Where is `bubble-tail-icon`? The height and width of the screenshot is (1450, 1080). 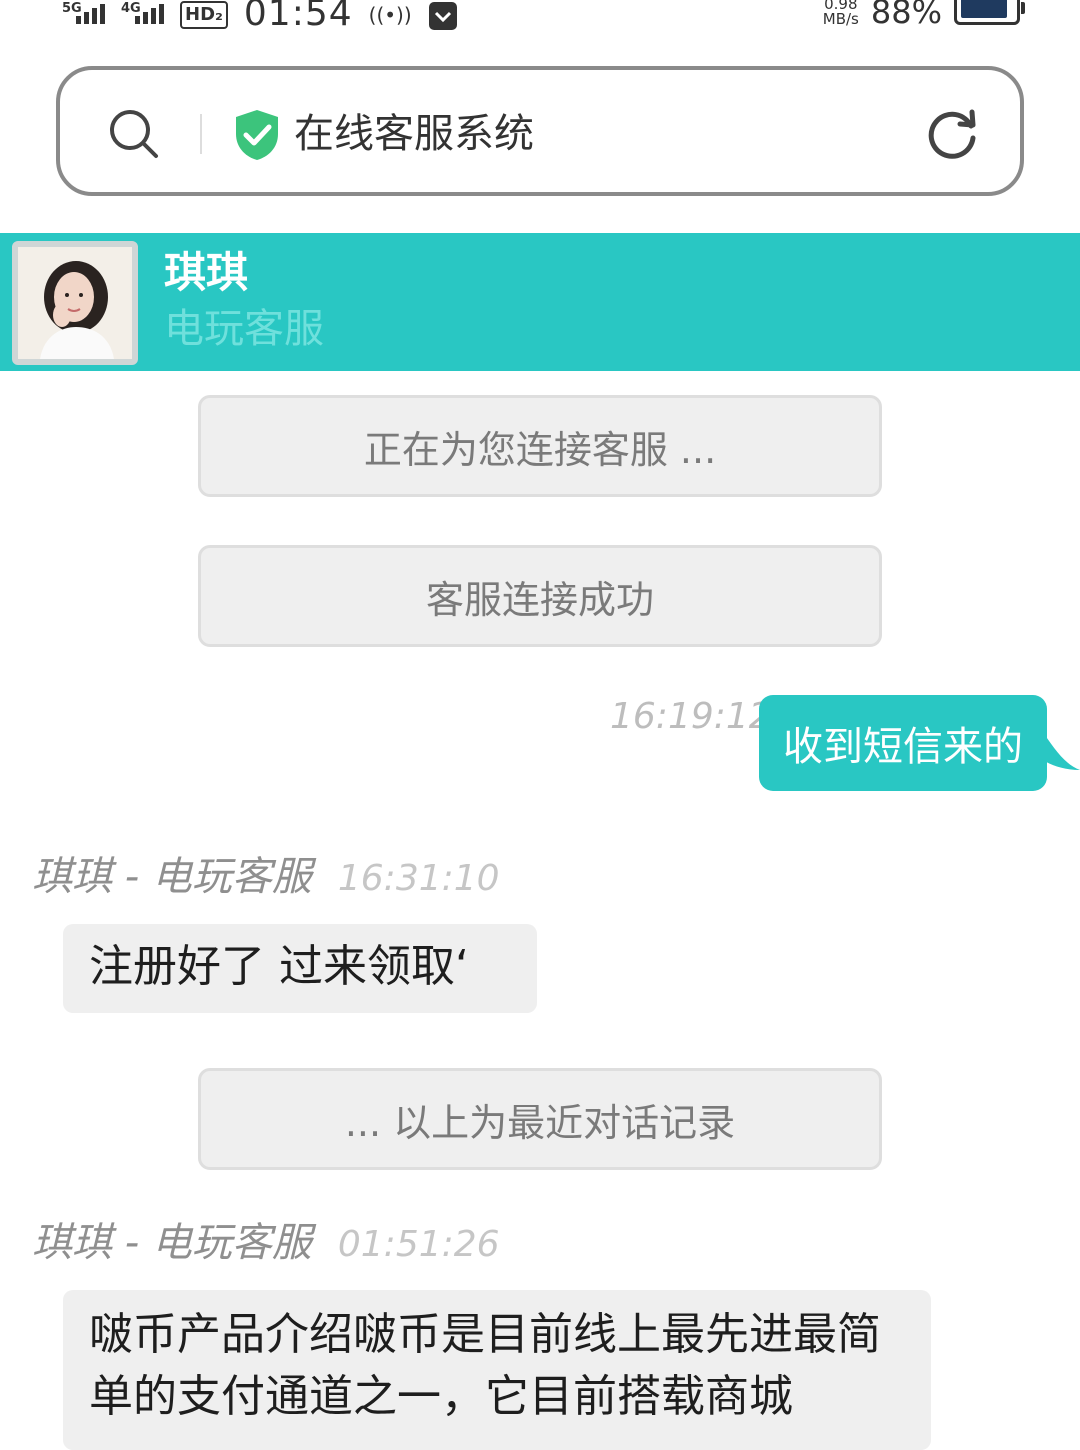 bubble-tail-icon is located at coordinates (1060, 749).